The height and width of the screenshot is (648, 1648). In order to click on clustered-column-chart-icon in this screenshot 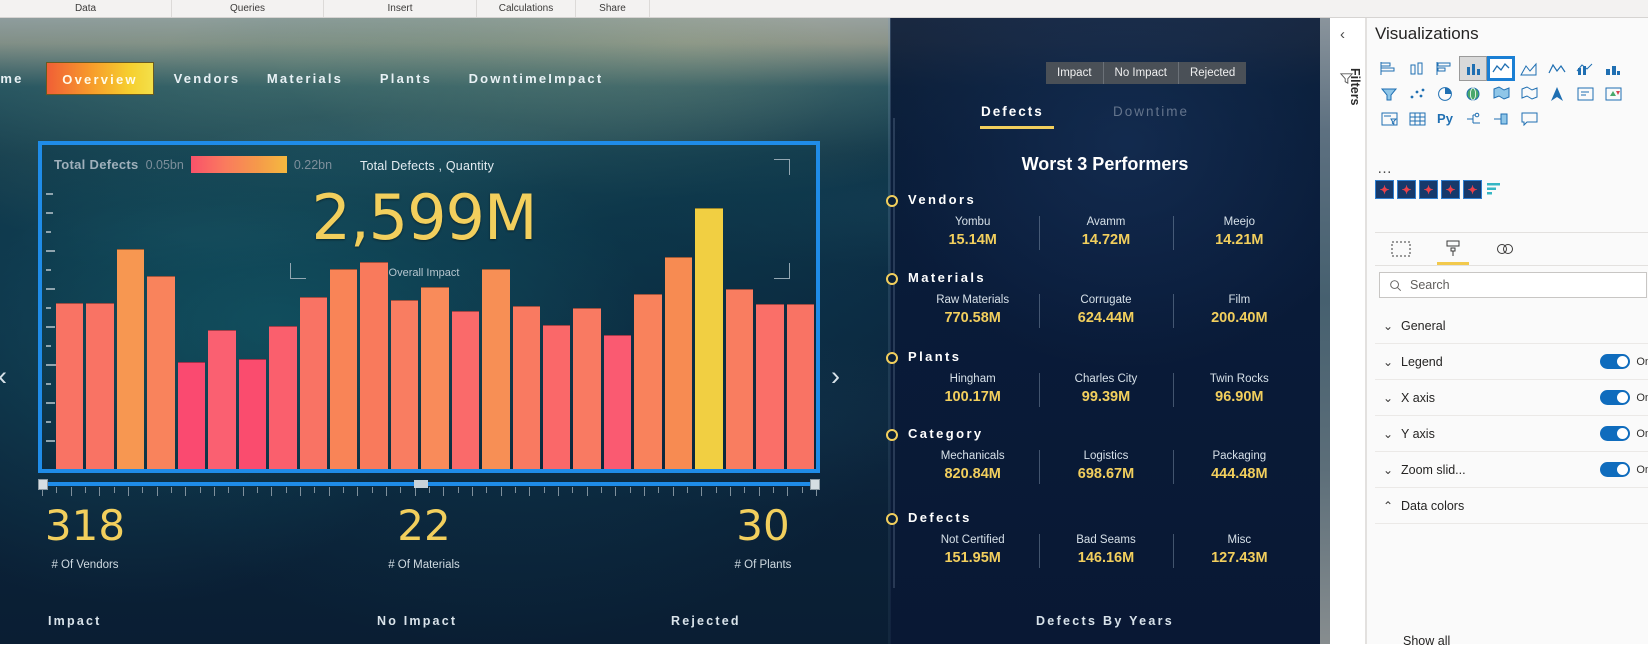, I will do `click(1473, 68)`.